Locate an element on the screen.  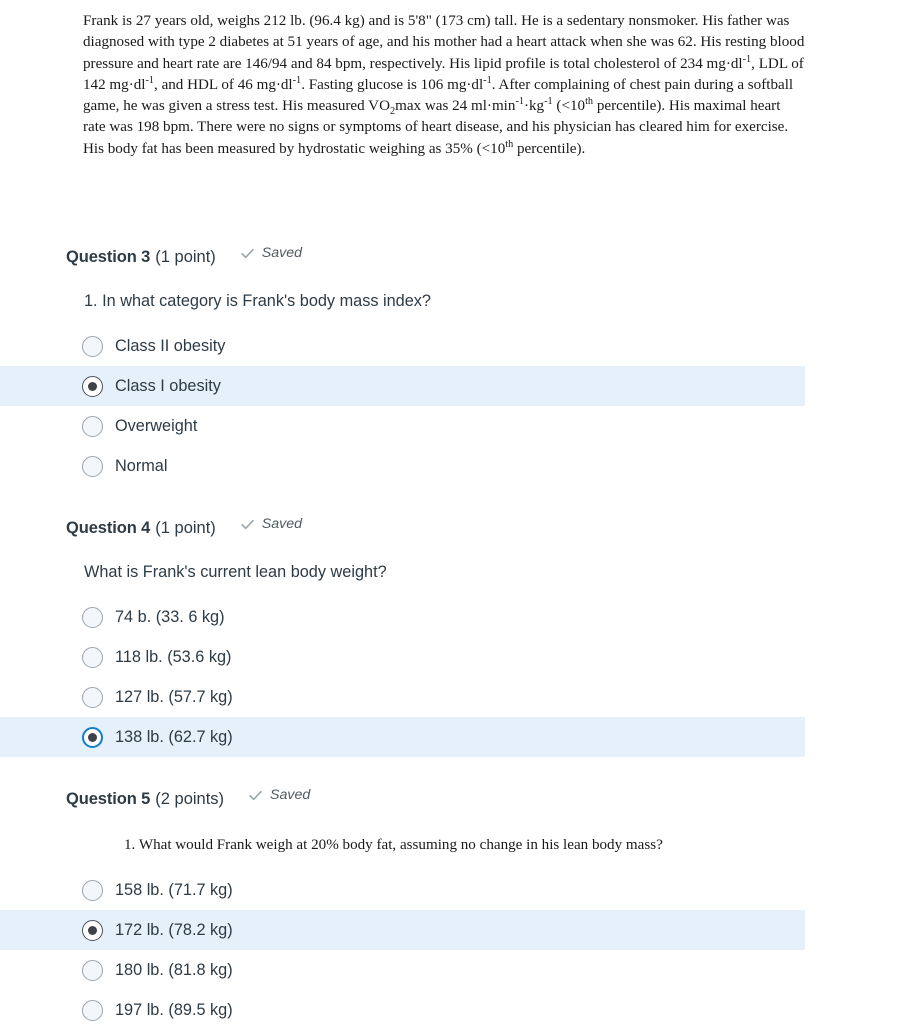
case-study-text-run: (<10 is located at coordinates (569, 106).